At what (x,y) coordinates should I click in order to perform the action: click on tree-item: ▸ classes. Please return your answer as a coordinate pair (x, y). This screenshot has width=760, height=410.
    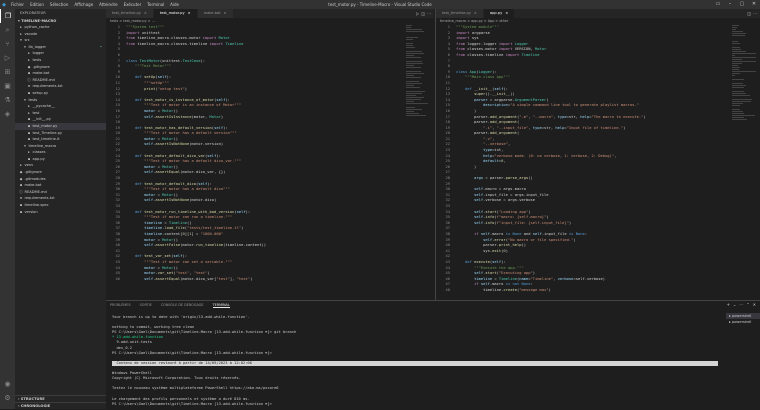
    Looking at the image, I should click on (60, 152).